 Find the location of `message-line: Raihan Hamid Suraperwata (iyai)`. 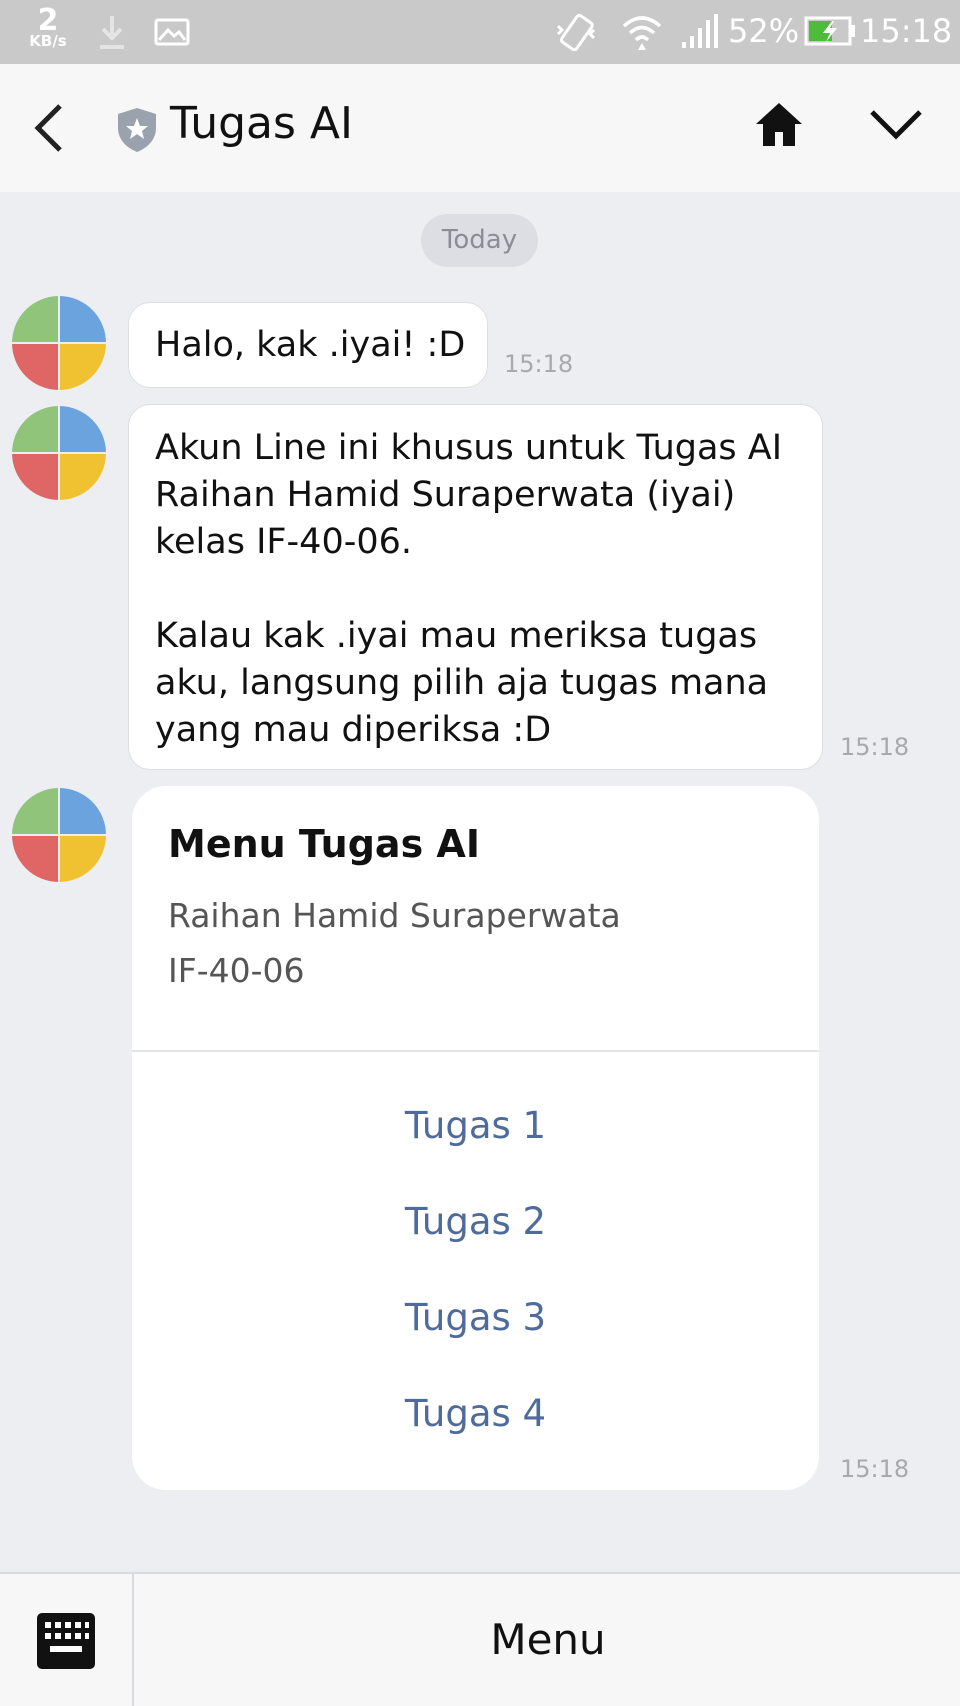

message-line: Raihan Hamid Suraperwata (iyai) is located at coordinates (445, 495).